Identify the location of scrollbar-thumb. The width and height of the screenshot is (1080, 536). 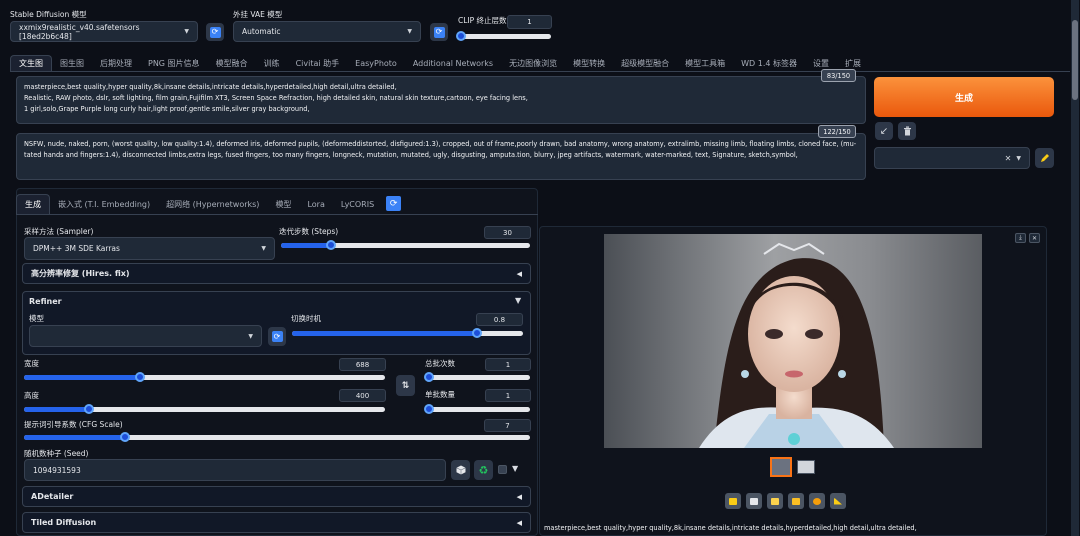
(1075, 60).